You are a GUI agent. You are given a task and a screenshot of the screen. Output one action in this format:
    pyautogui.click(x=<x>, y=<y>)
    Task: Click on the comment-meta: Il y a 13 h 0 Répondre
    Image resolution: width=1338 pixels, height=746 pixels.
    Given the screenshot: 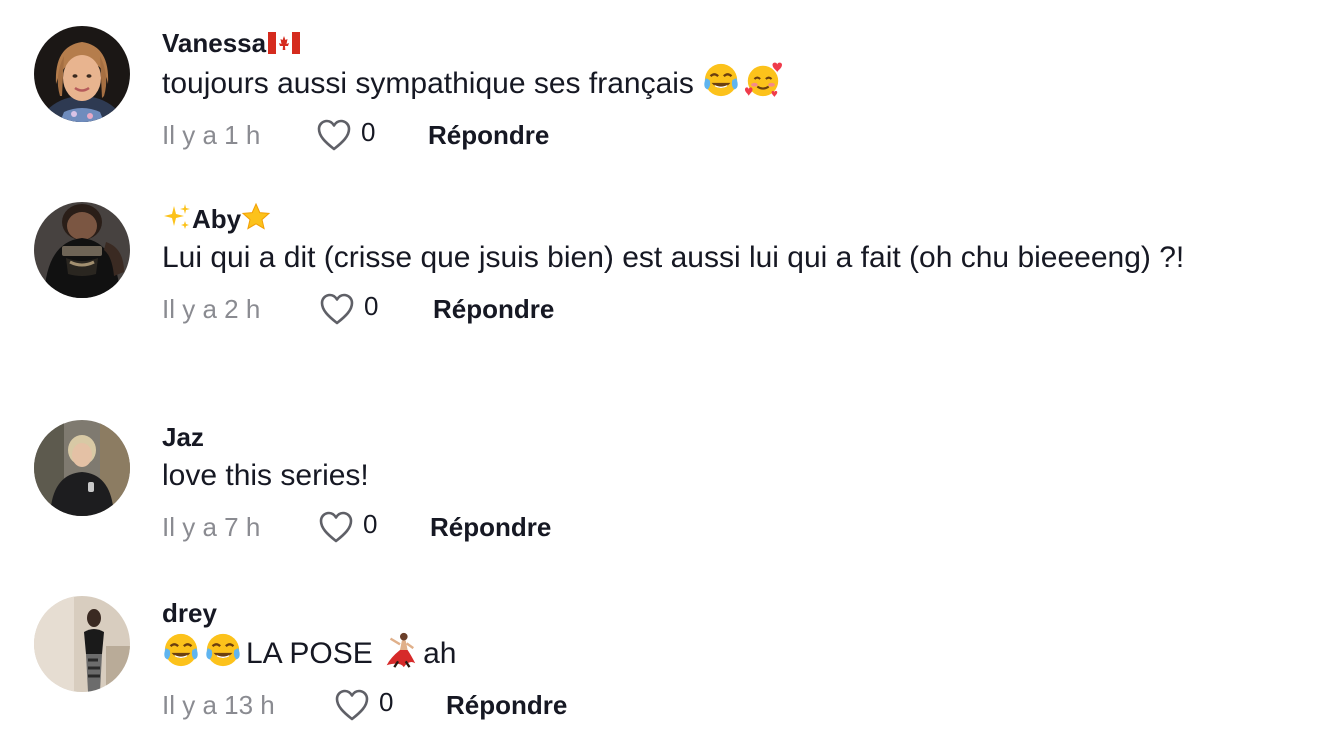 What is the action you would take?
    pyautogui.click(x=722, y=705)
    